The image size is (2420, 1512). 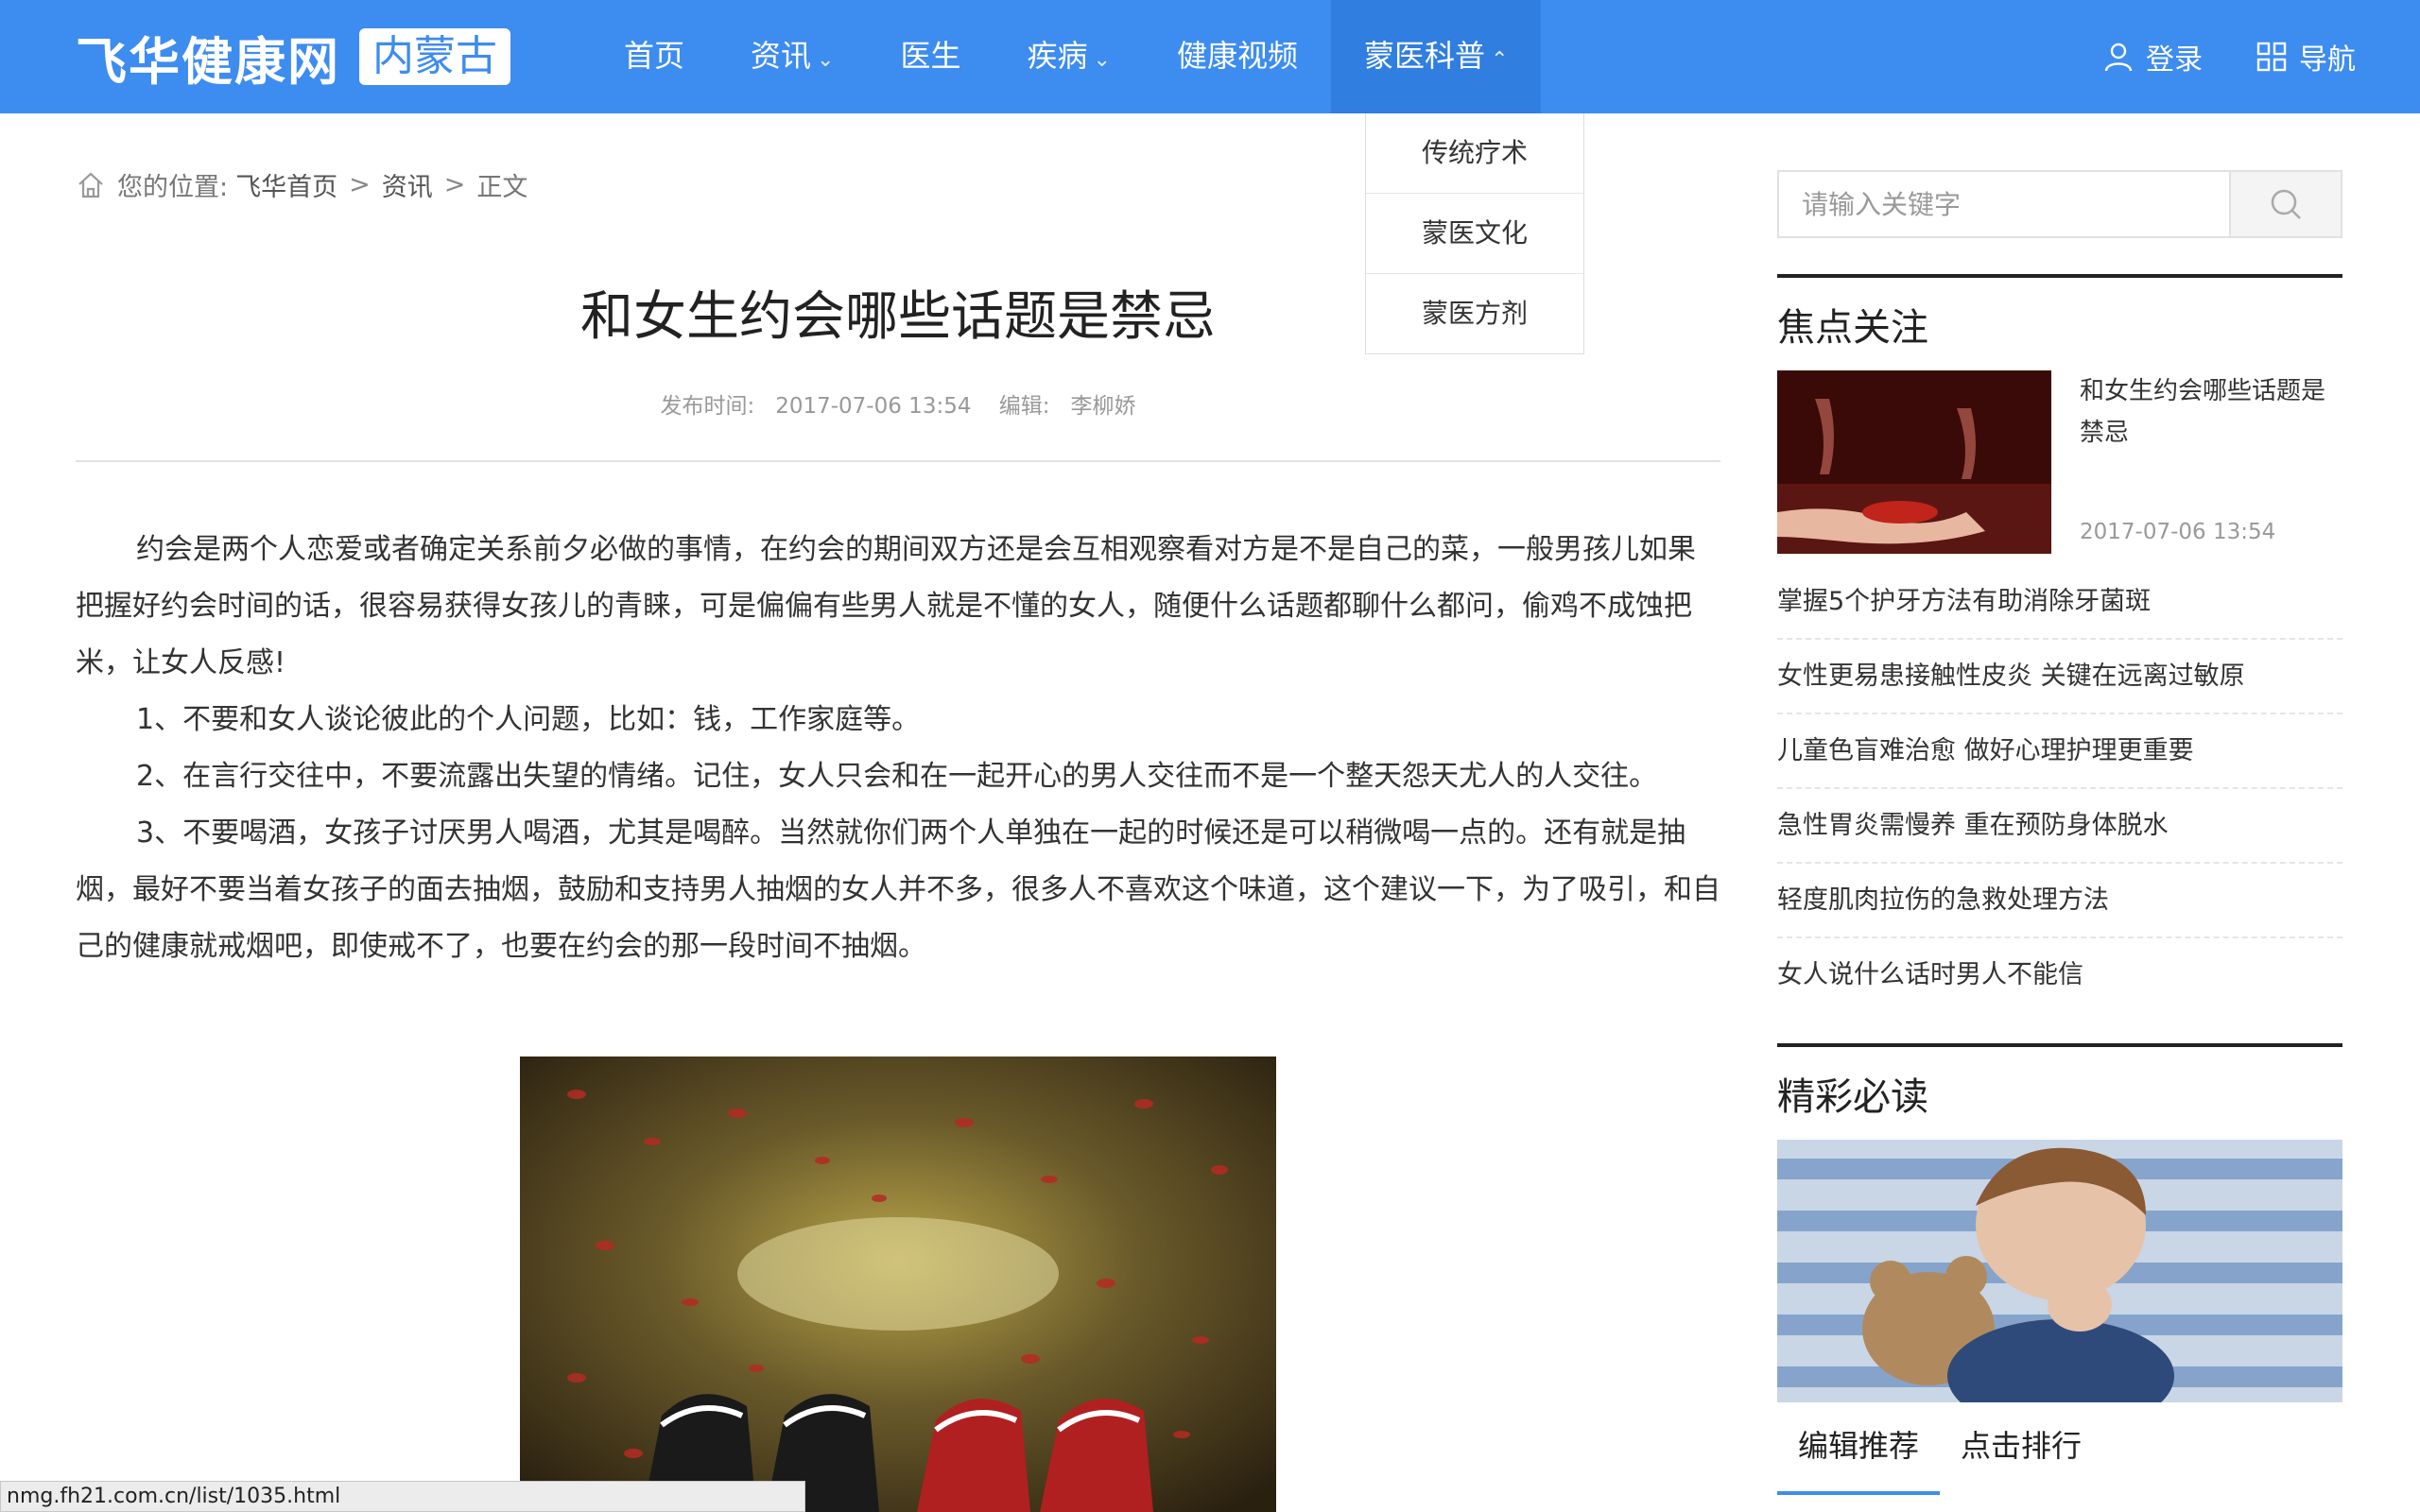 What do you see at coordinates (1914, 462) in the screenshot?
I see `focus-thumbnail` at bounding box center [1914, 462].